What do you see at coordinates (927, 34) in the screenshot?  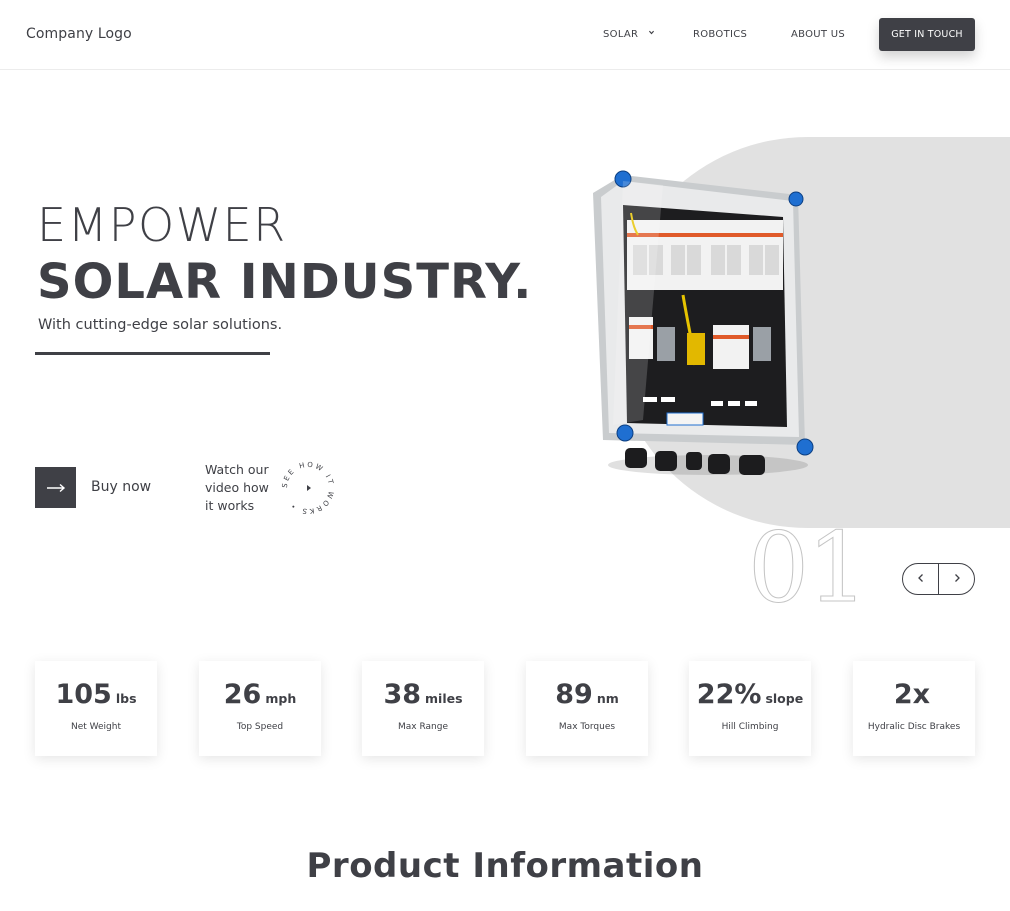 I see `get-in-touch-button: GET IN TOUCH` at bounding box center [927, 34].